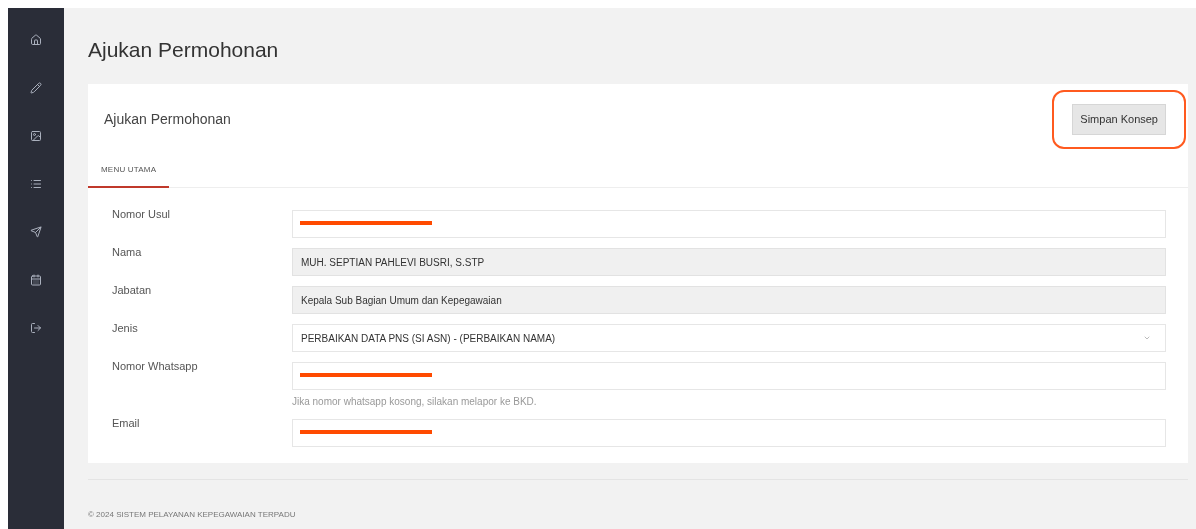  Describe the element at coordinates (129, 171) in the screenshot. I see `tab: MENU UTAMA` at that location.